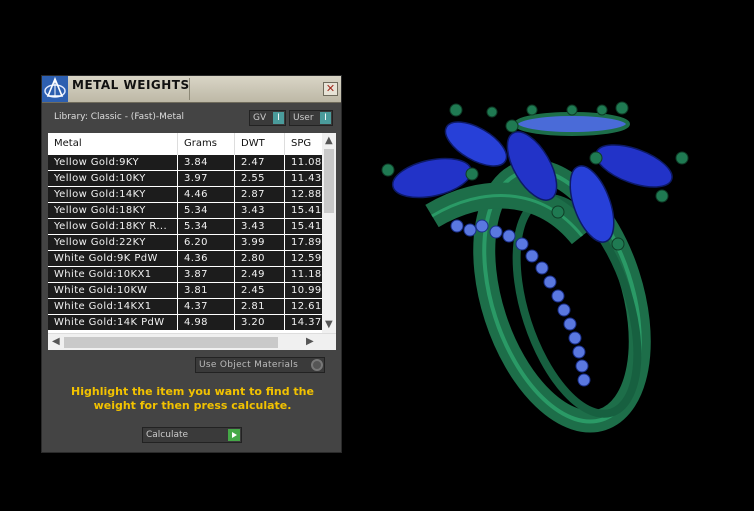 The width and height of the screenshot is (754, 511). What do you see at coordinates (113, 258) in the screenshot?
I see `metal-cell: White Gold:9K PdW` at bounding box center [113, 258].